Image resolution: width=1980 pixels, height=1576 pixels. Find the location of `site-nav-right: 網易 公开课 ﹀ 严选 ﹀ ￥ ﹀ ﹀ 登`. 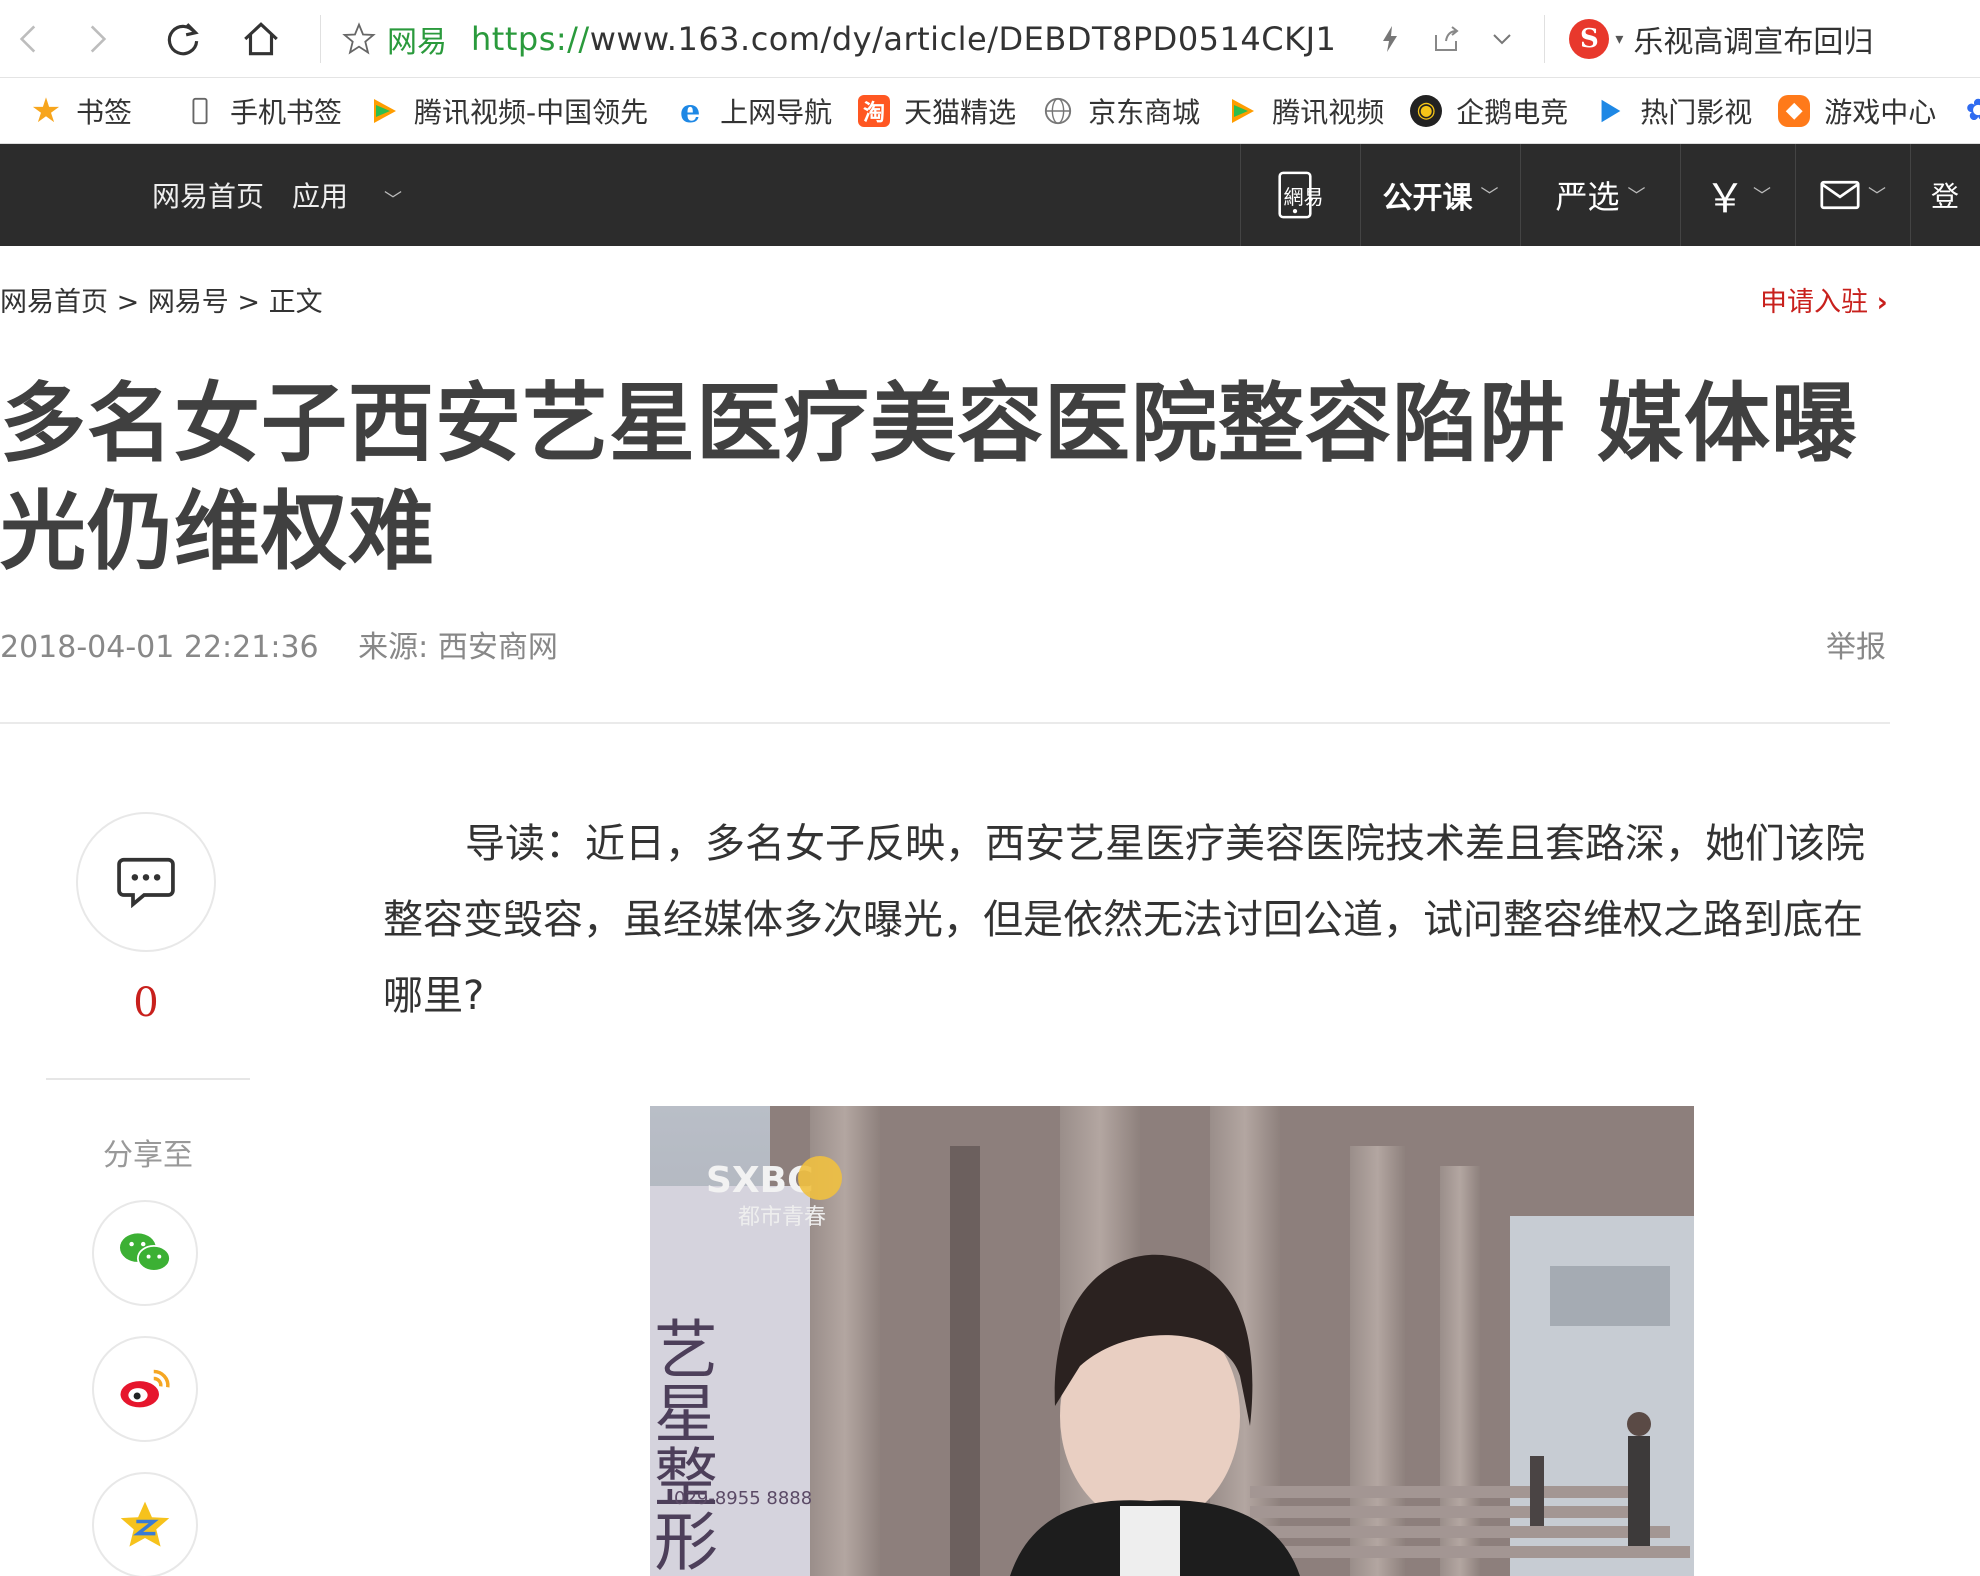

site-nav-right: 網易 公开课 ﹀ 严选 ﹀ ￥ ﹀ ﹀ 登 is located at coordinates (1610, 195).